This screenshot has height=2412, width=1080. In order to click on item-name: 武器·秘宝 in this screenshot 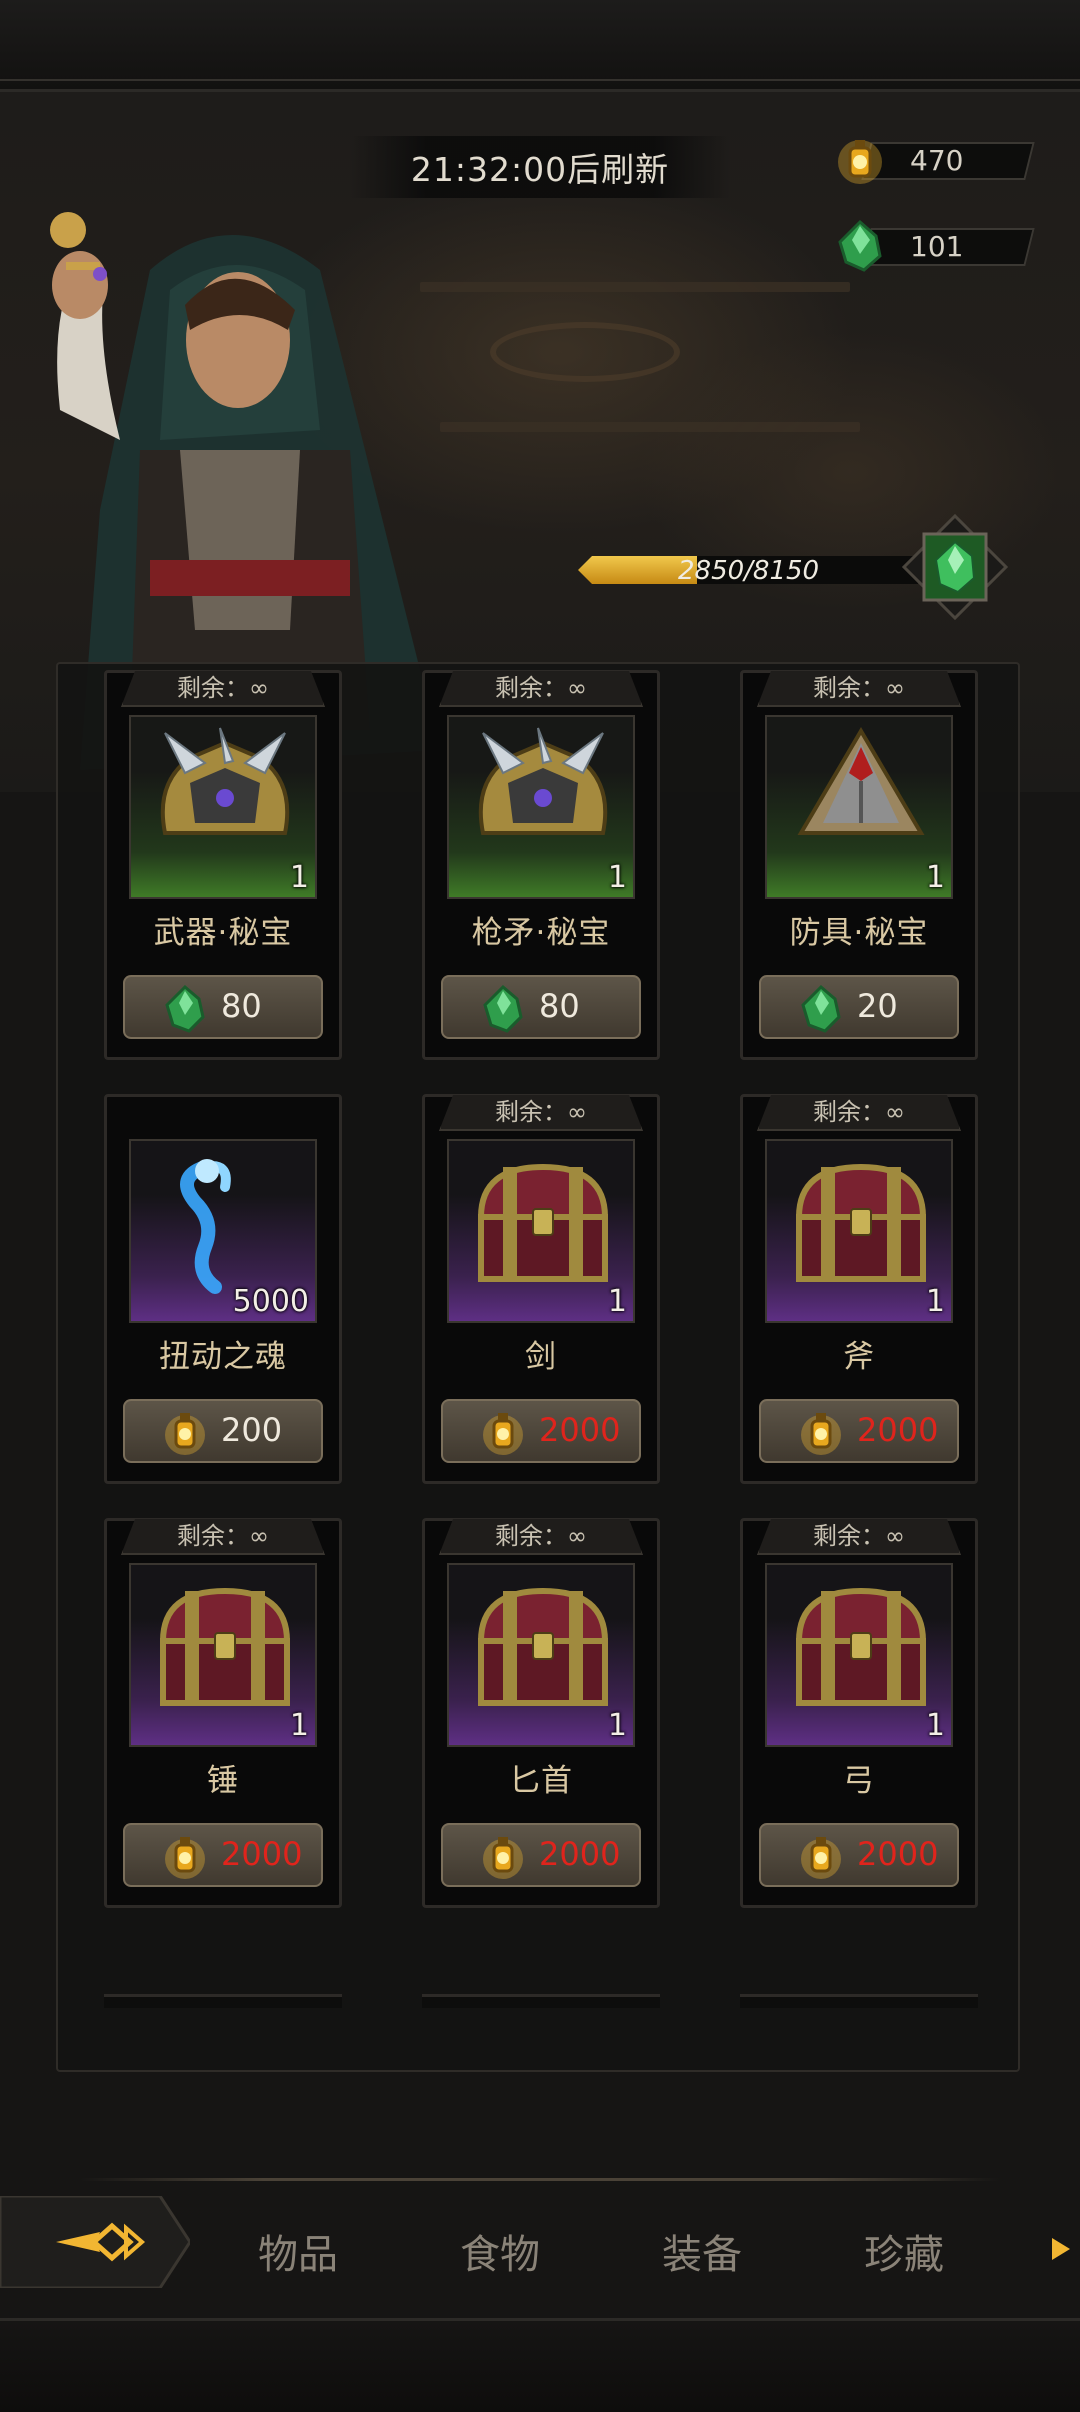, I will do `click(223, 933)`.